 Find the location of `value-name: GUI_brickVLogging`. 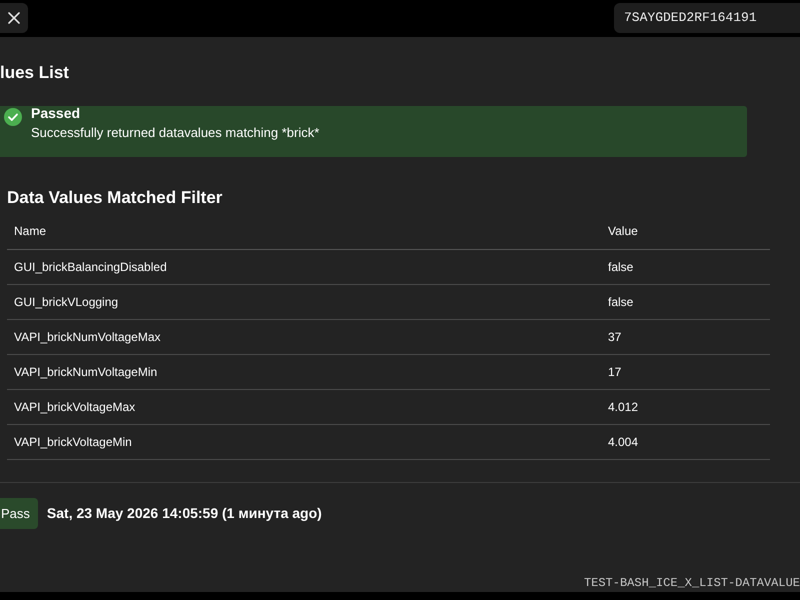

value-name: GUI_brickVLogging is located at coordinates (66, 301).